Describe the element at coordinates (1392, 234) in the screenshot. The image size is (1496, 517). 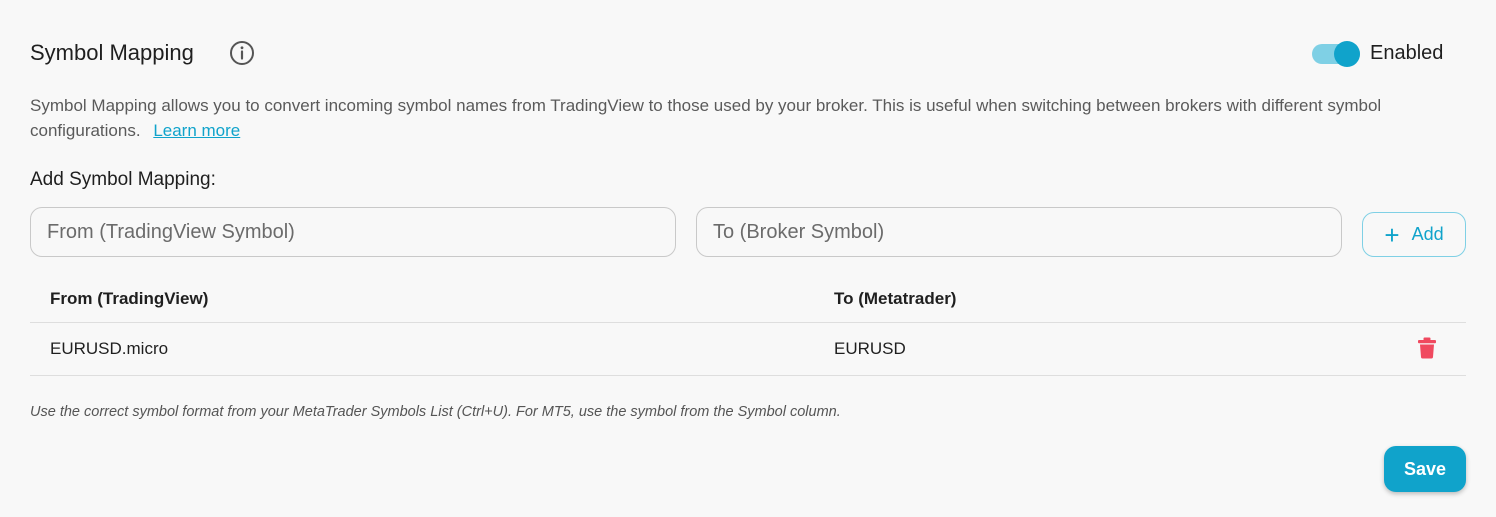
I see `plus-icon: +` at that location.